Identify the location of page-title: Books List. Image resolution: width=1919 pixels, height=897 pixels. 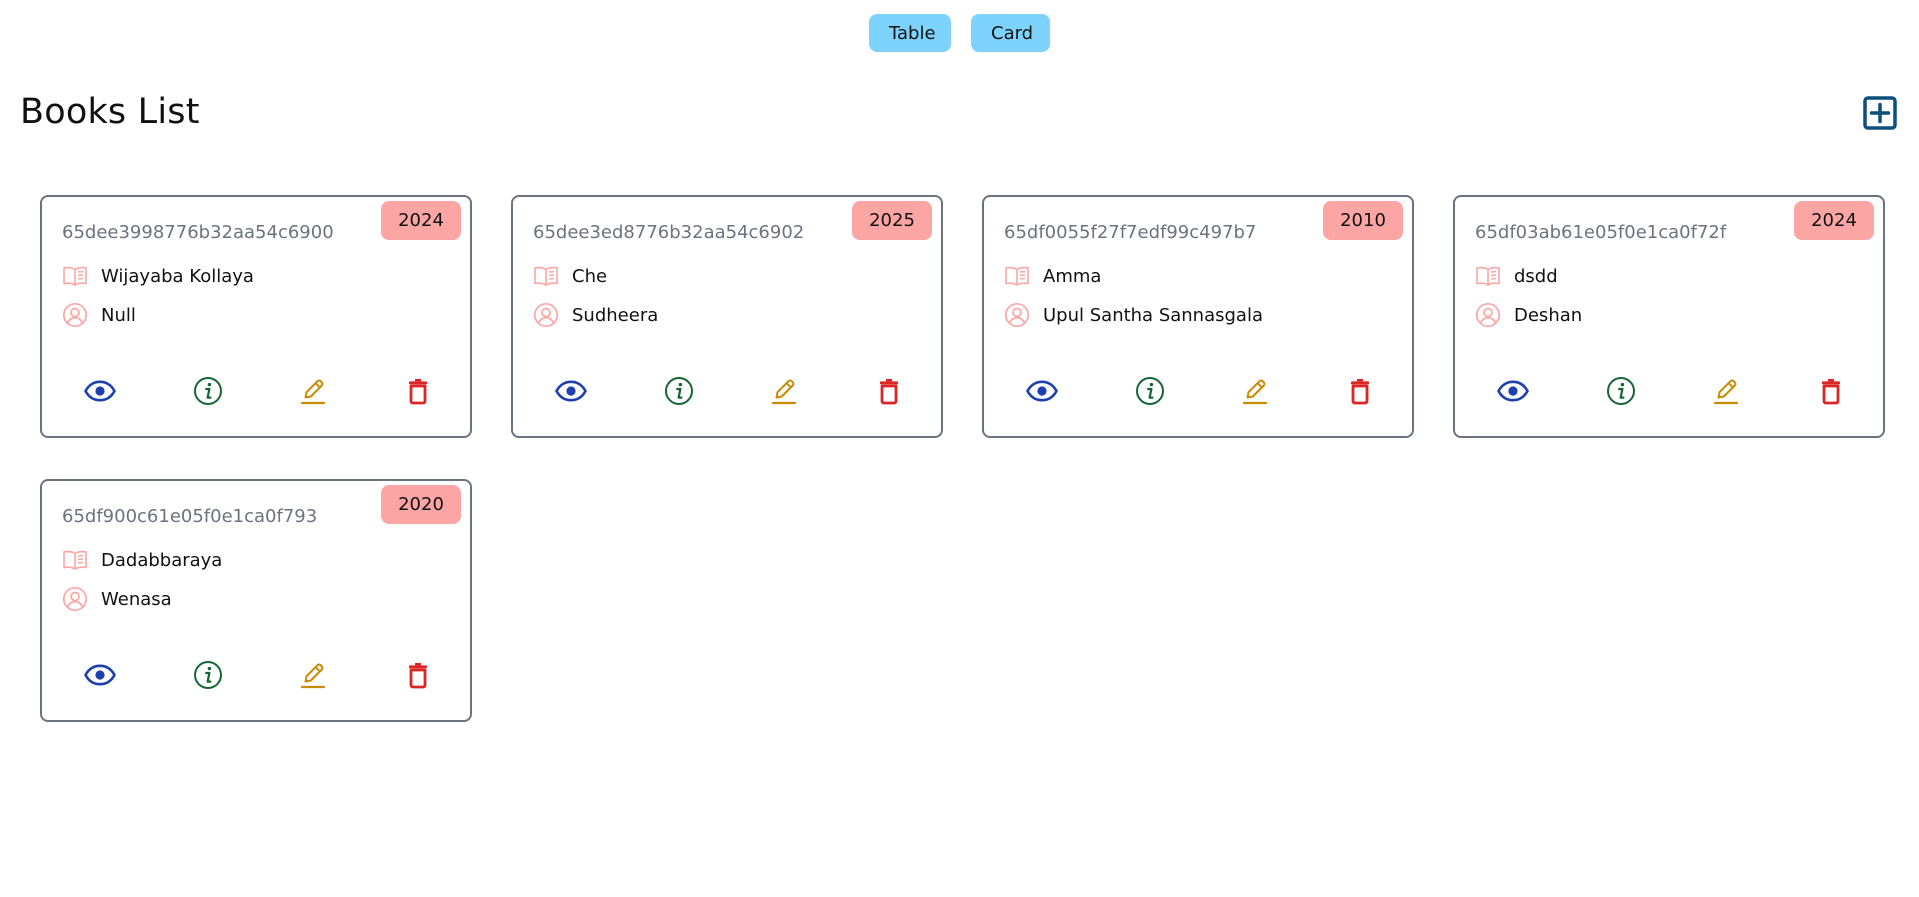
(110, 112).